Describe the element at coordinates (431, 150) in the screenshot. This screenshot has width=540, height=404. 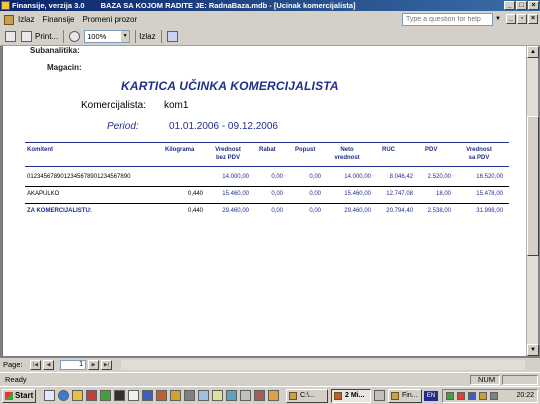
I see `col-pdv: PDV` at that location.